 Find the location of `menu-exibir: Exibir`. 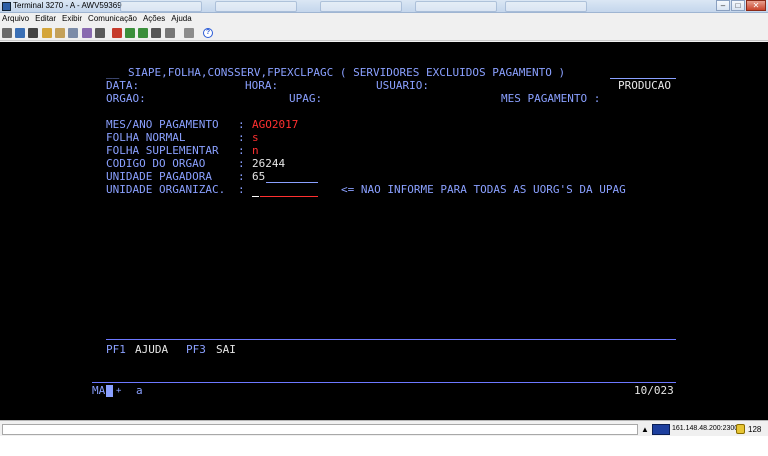

menu-exibir: Exibir is located at coordinates (72, 19).